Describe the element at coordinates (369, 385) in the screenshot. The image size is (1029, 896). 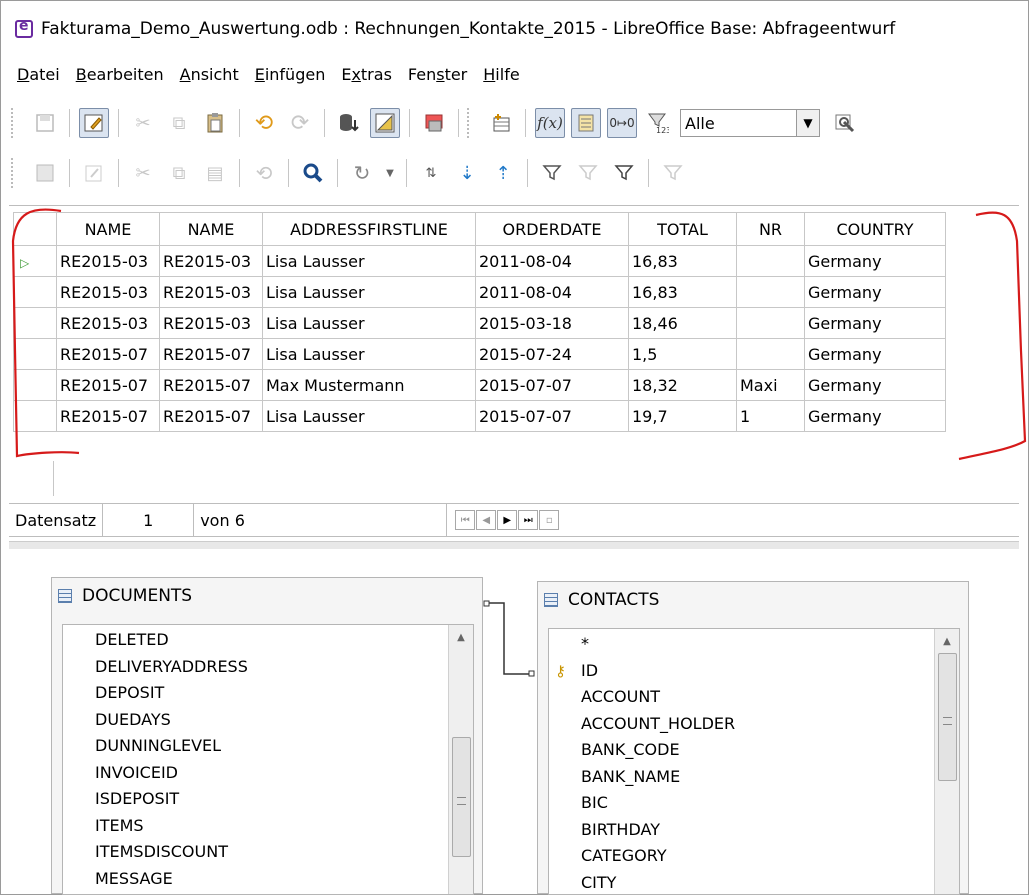
I see `table-cell: Max Mustermann` at that location.